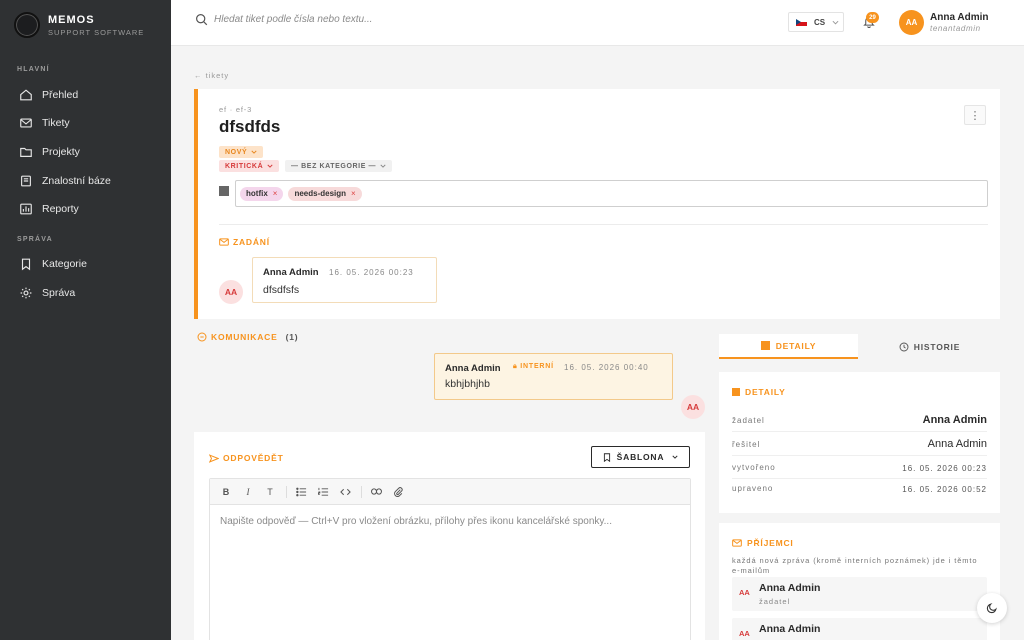  What do you see at coordinates (992, 608) in the screenshot?
I see `theme-toggle-button` at bounding box center [992, 608].